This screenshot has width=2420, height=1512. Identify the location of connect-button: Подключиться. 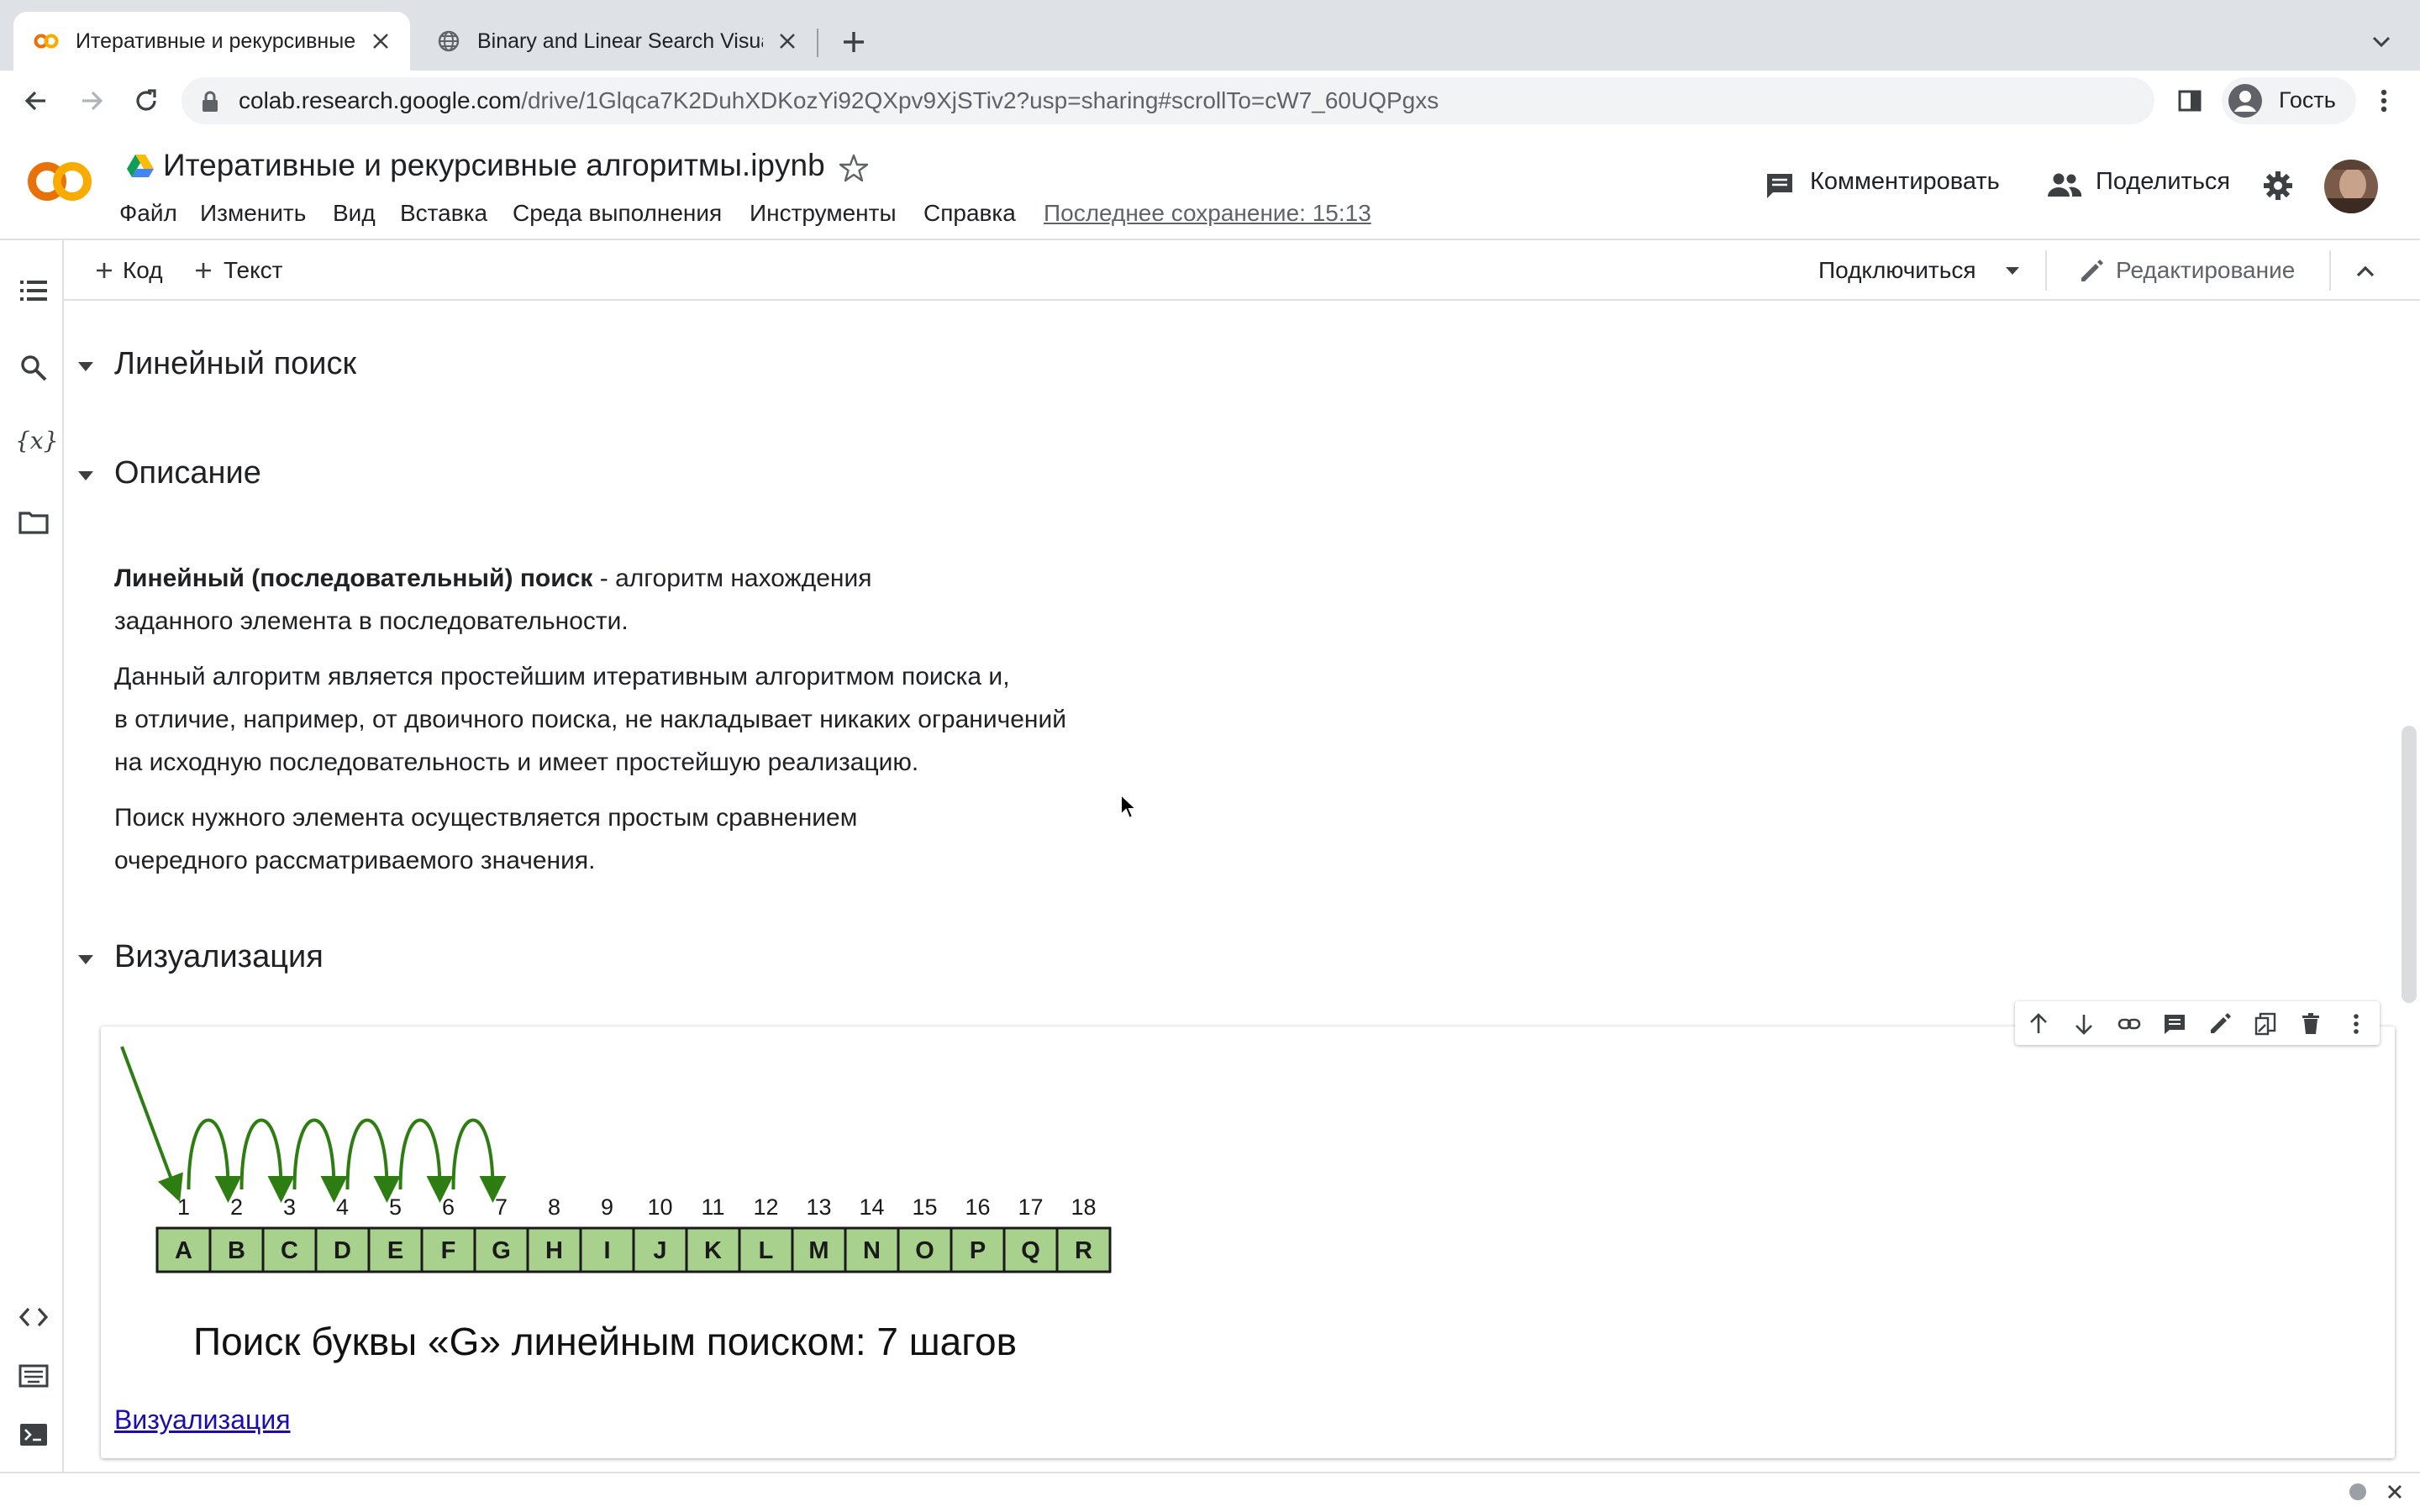
(1897, 270).